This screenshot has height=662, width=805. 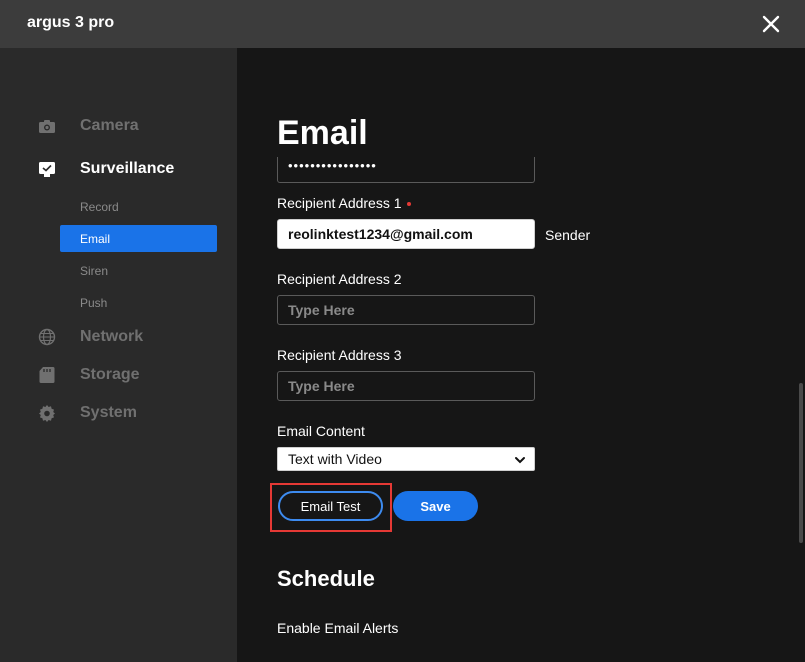 What do you see at coordinates (94, 302) in the screenshot?
I see `sidebar-subitem-label: Push` at bounding box center [94, 302].